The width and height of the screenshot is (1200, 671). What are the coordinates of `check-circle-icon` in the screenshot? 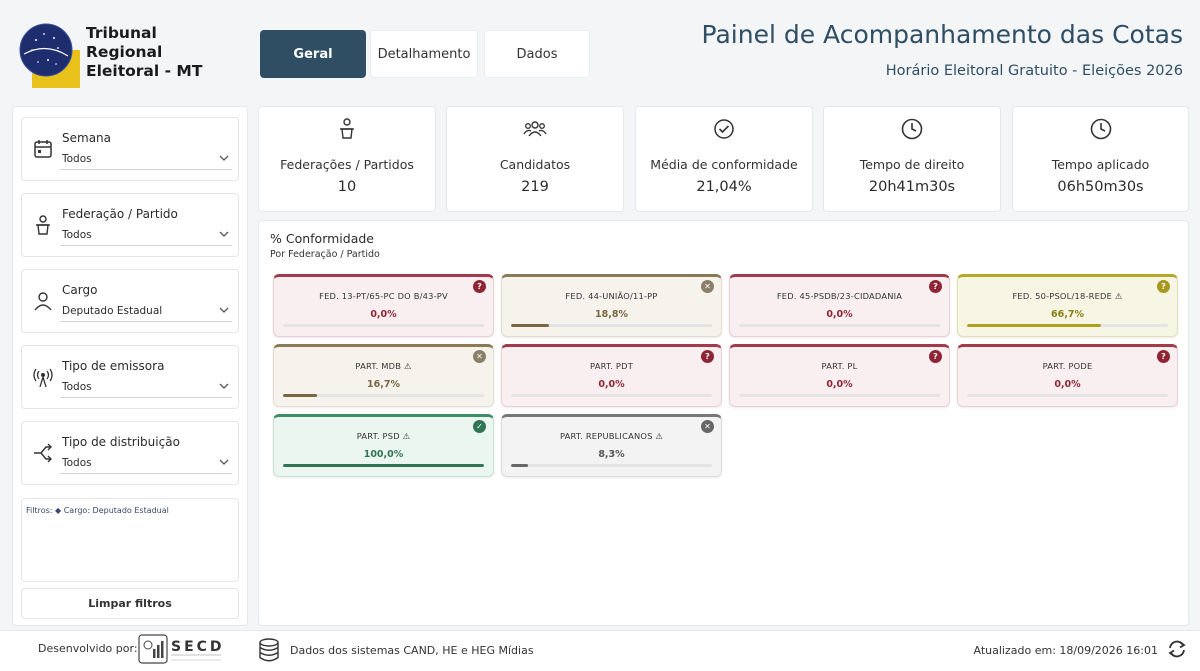 It's located at (724, 129).